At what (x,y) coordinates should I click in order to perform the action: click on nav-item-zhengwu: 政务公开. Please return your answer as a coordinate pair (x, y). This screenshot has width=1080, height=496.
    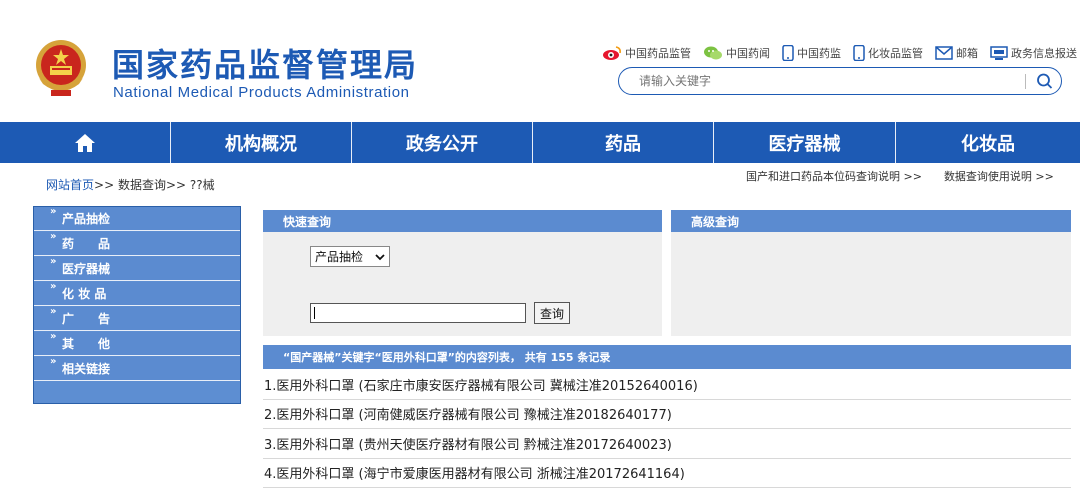
    Looking at the image, I should click on (442, 142).